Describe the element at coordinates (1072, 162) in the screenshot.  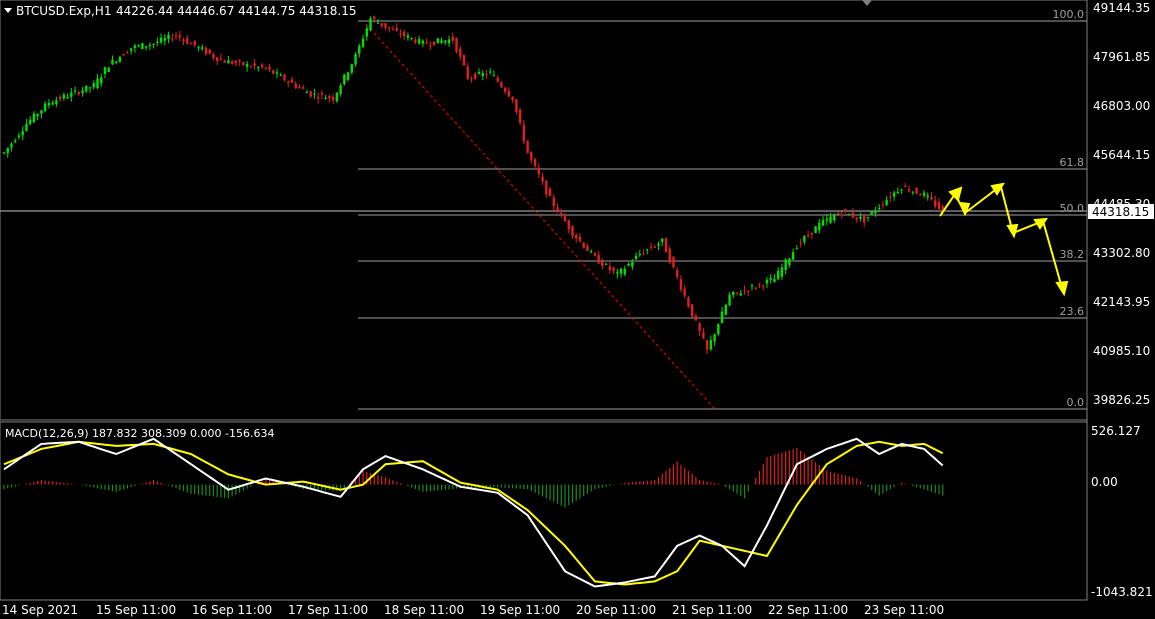
I see `fib-label: 61.8` at that location.